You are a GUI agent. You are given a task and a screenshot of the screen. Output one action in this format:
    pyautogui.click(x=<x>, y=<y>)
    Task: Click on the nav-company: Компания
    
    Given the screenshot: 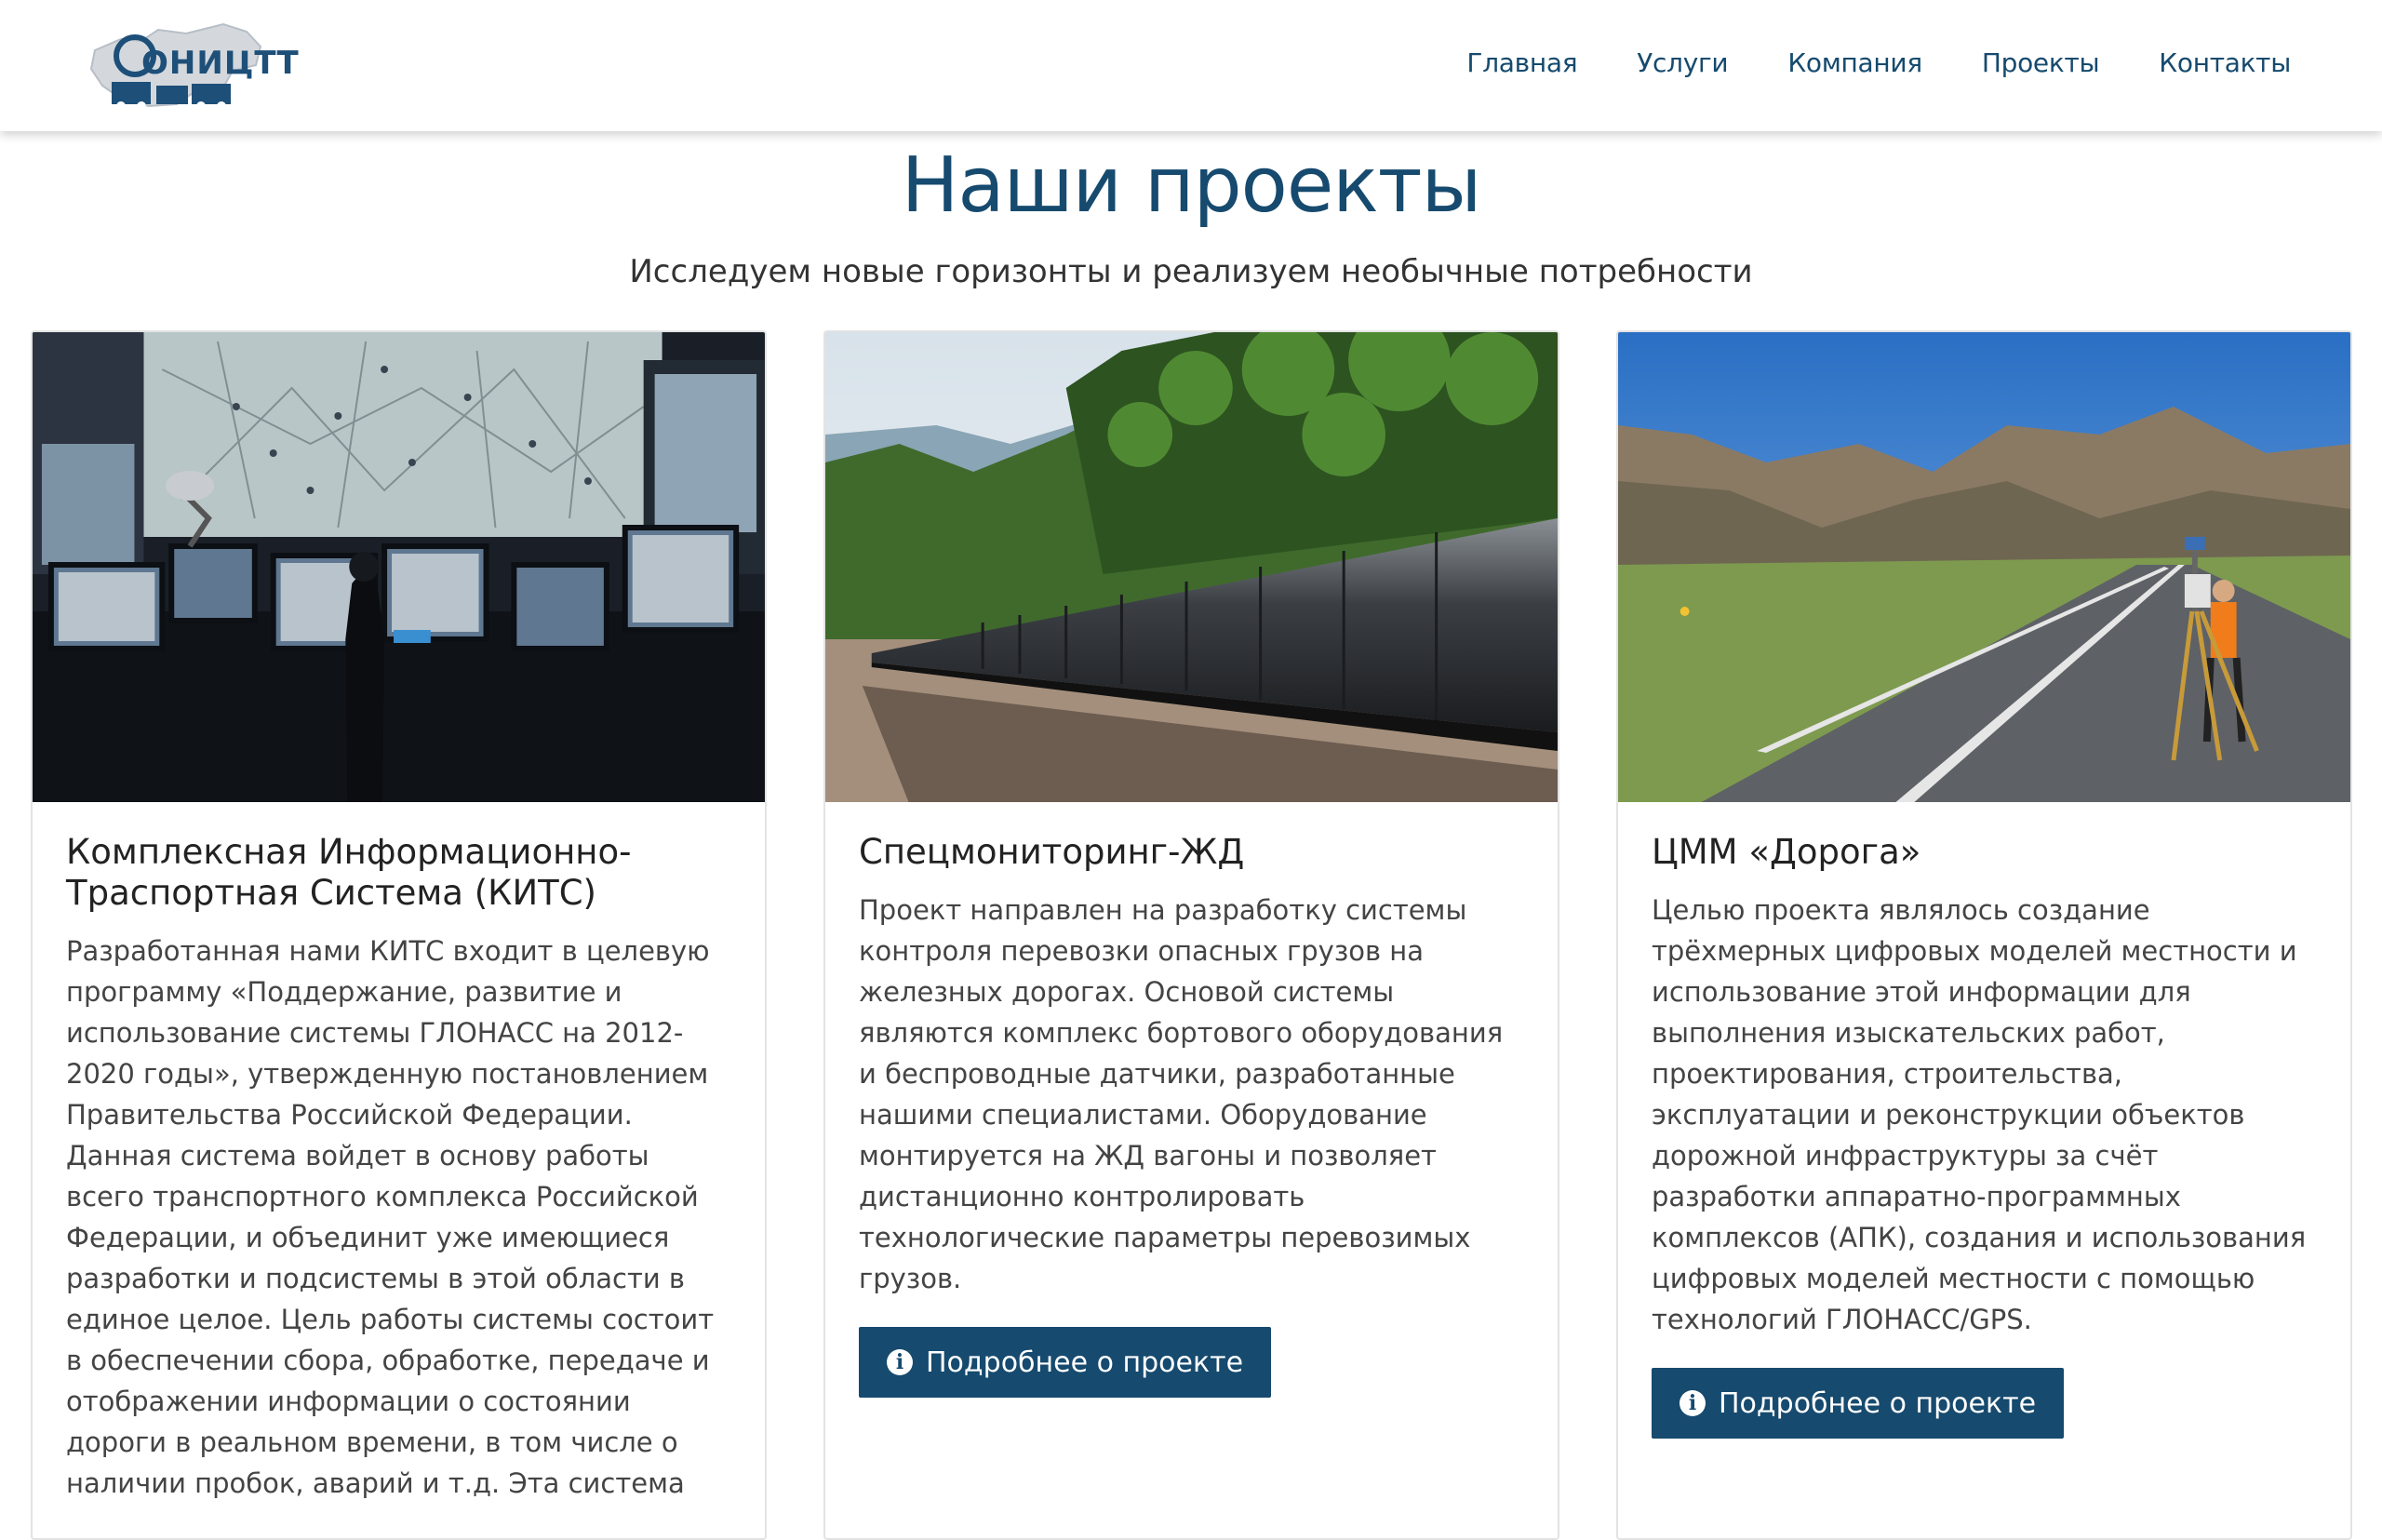 What is the action you would take?
    pyautogui.click(x=1855, y=63)
    